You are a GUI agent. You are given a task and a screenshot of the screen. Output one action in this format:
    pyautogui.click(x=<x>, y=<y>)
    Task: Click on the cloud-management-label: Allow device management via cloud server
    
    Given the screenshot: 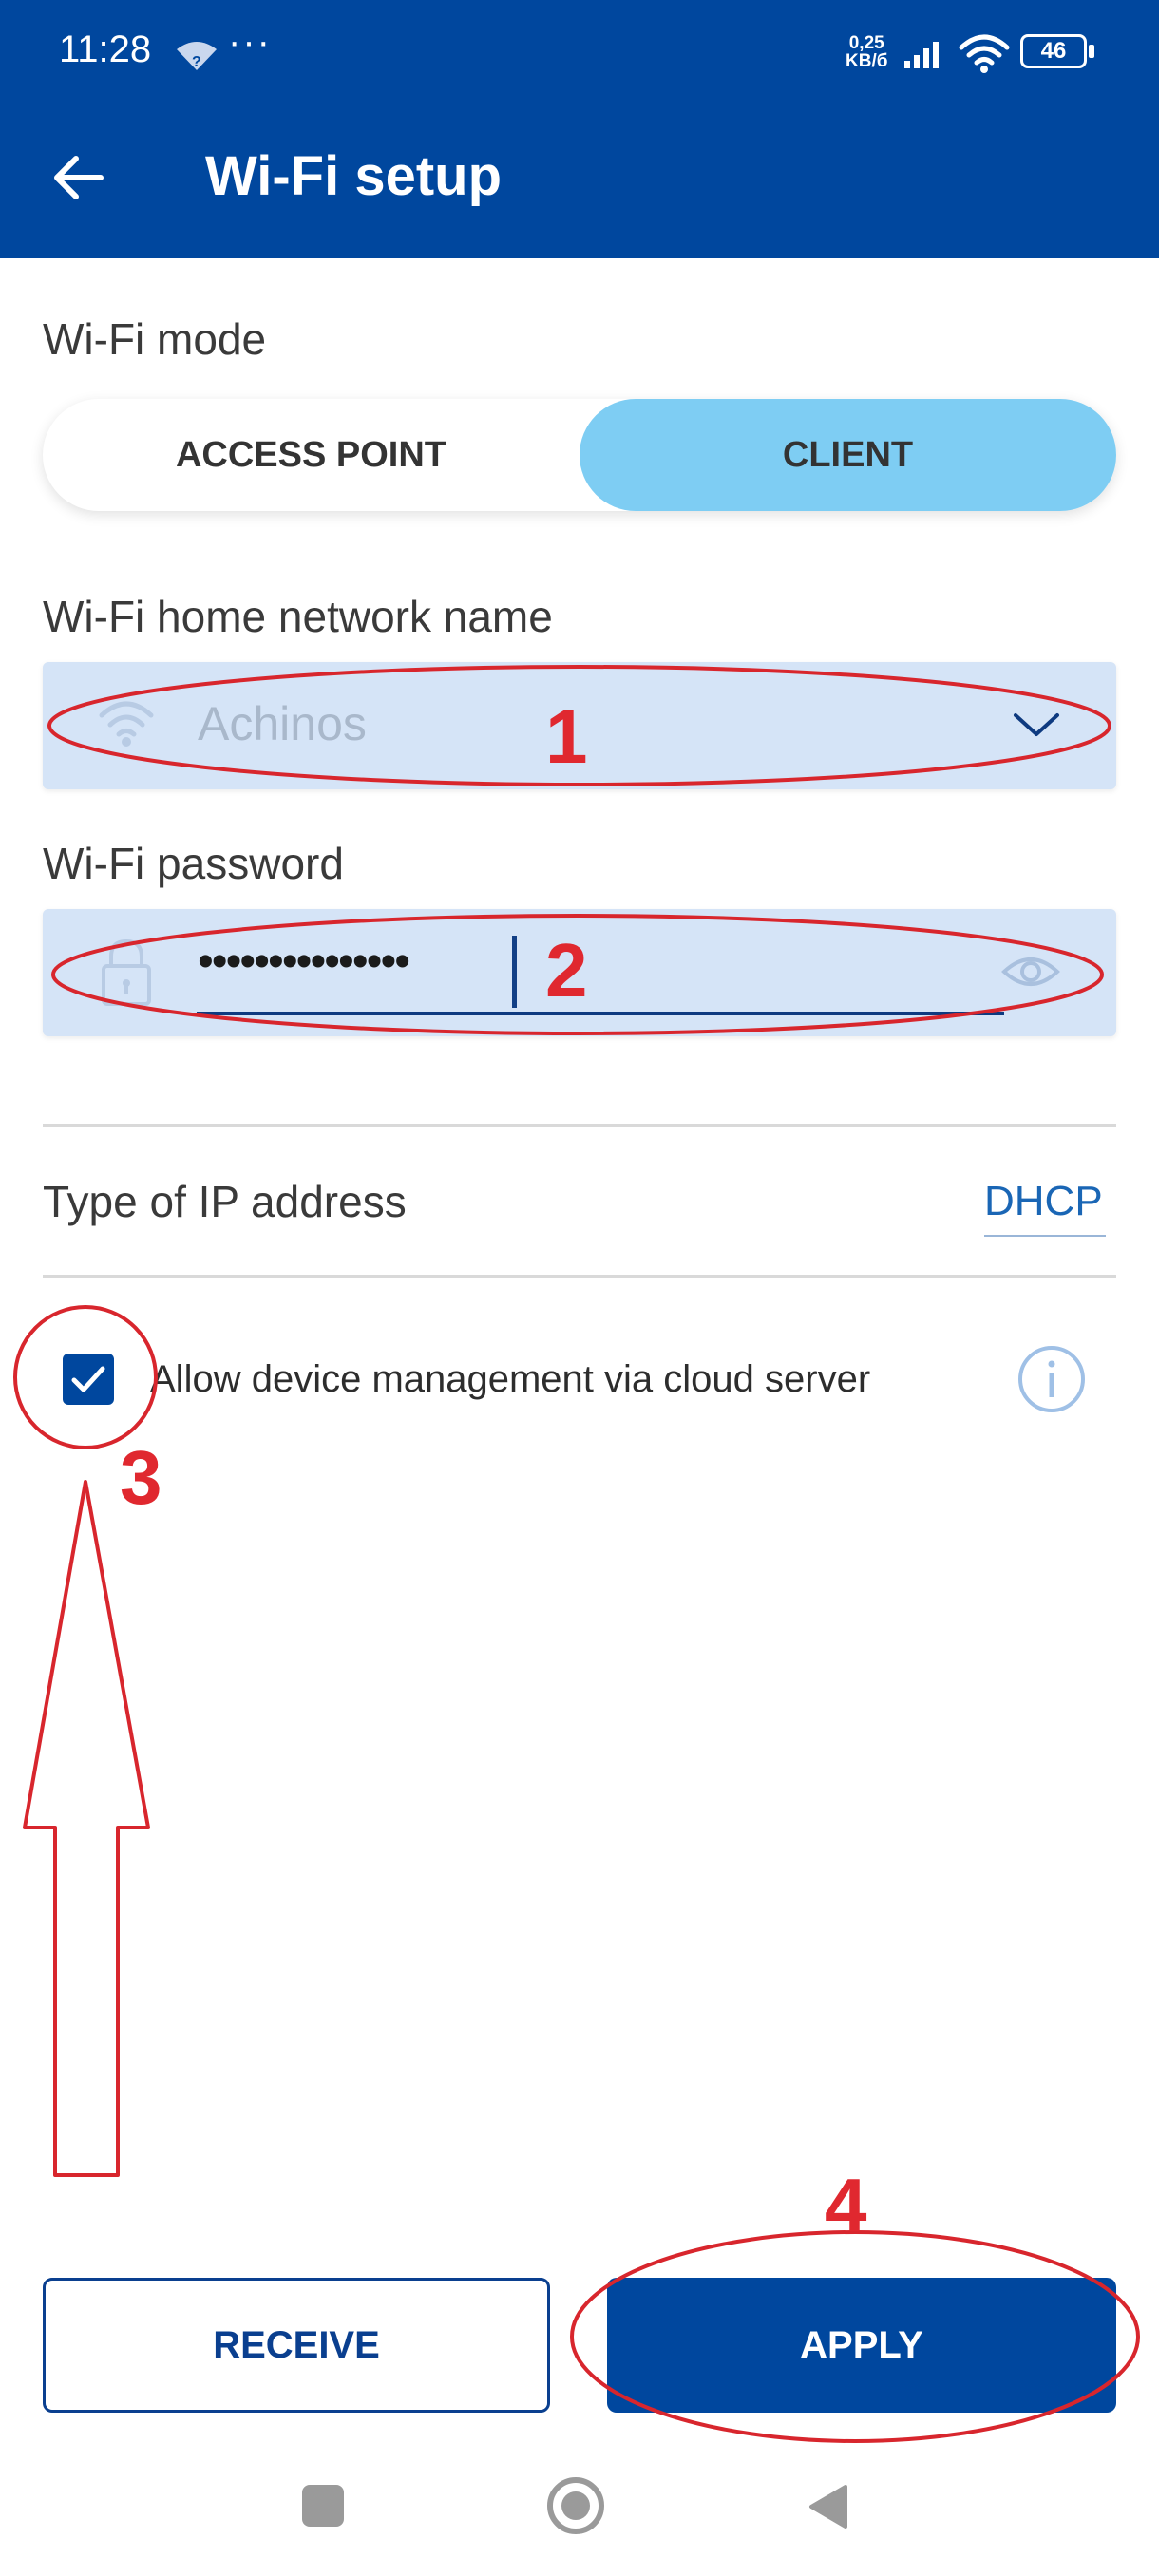 What is the action you would take?
    pyautogui.click(x=510, y=1379)
    